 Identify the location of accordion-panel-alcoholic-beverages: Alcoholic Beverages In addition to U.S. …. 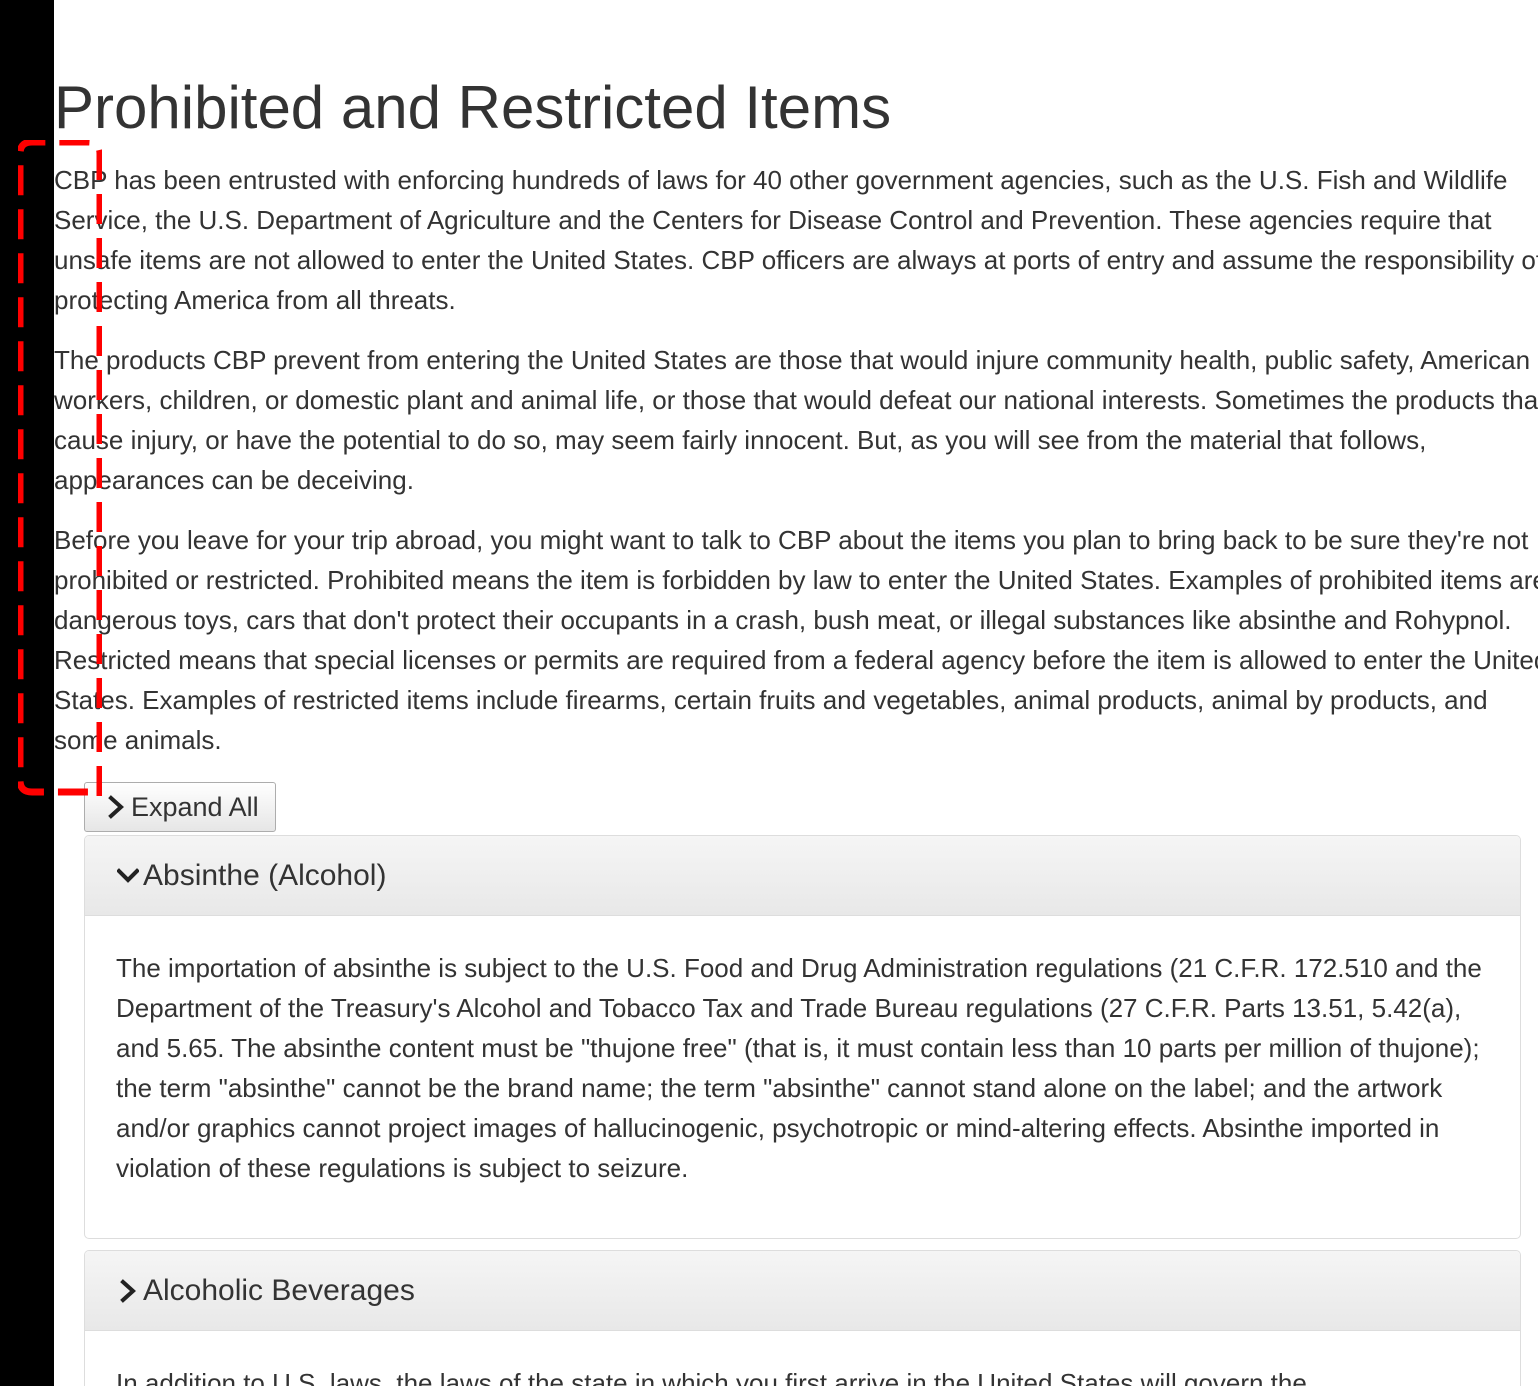
(802, 1318).